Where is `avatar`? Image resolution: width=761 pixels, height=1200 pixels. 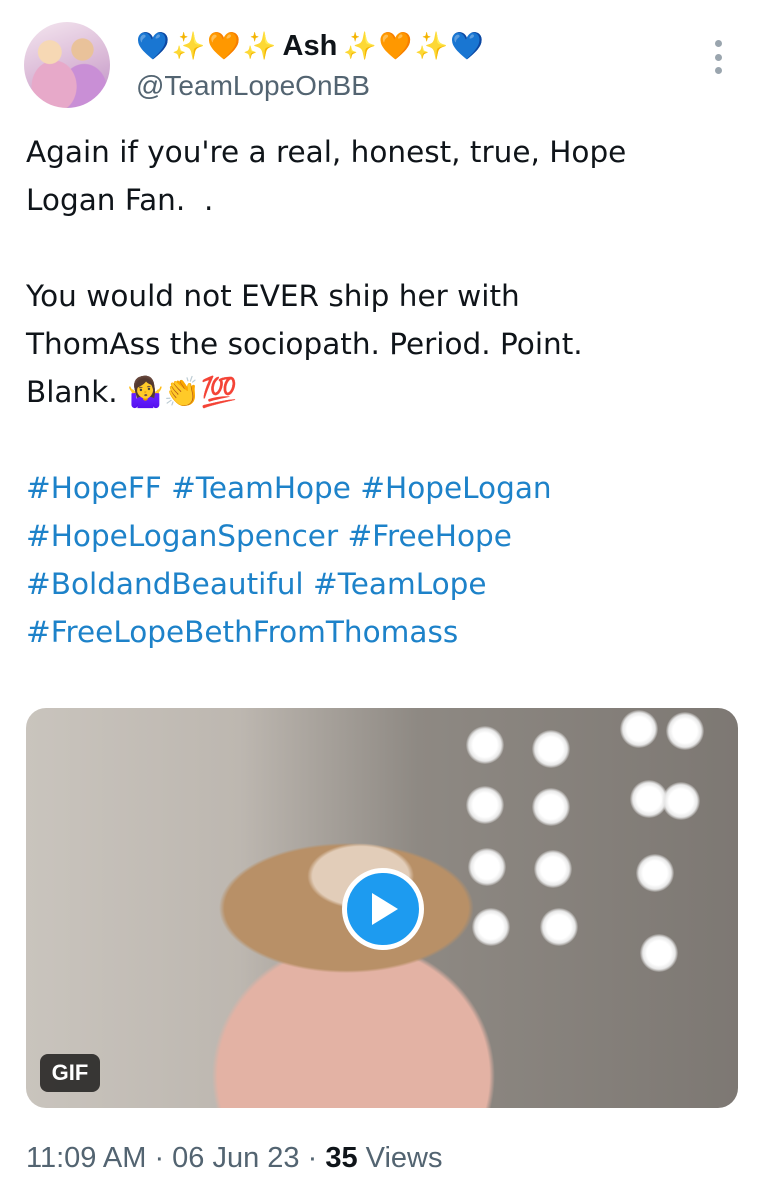 avatar is located at coordinates (67, 65).